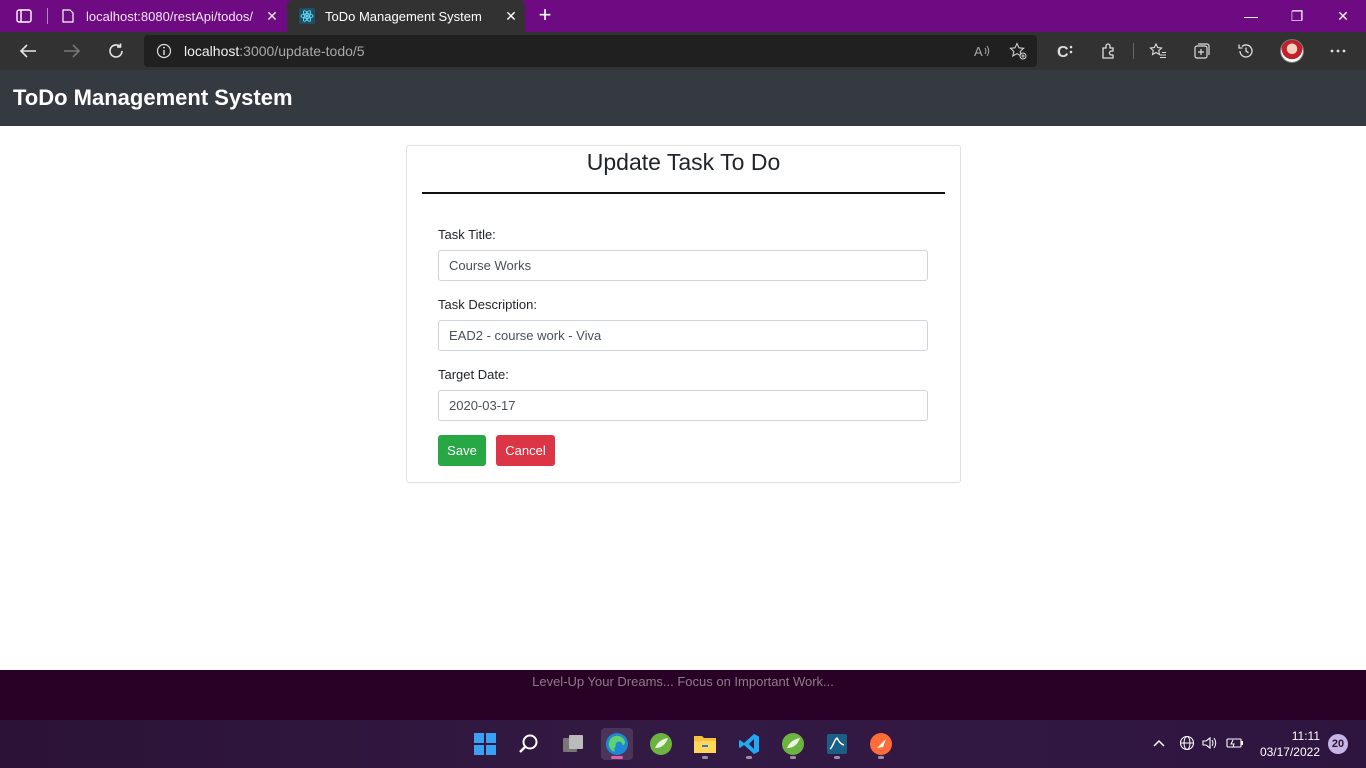 The image size is (1366, 768). Describe the element at coordinates (1305, 736) in the screenshot. I see `clock-time: 11:11` at that location.